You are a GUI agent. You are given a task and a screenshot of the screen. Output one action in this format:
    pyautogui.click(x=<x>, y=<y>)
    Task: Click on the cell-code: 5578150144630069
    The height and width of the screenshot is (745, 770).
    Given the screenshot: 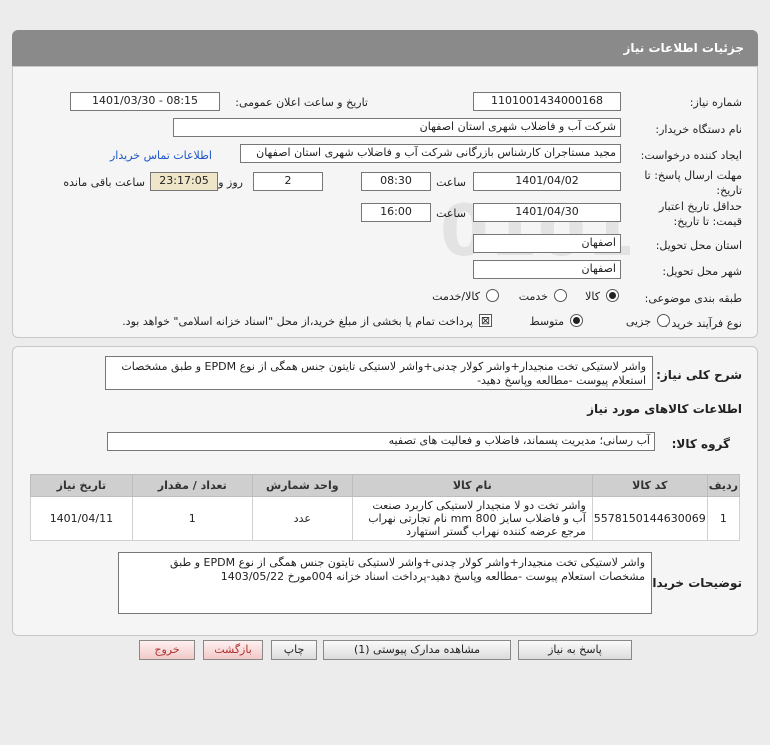 What is the action you would take?
    pyautogui.click(x=649, y=518)
    